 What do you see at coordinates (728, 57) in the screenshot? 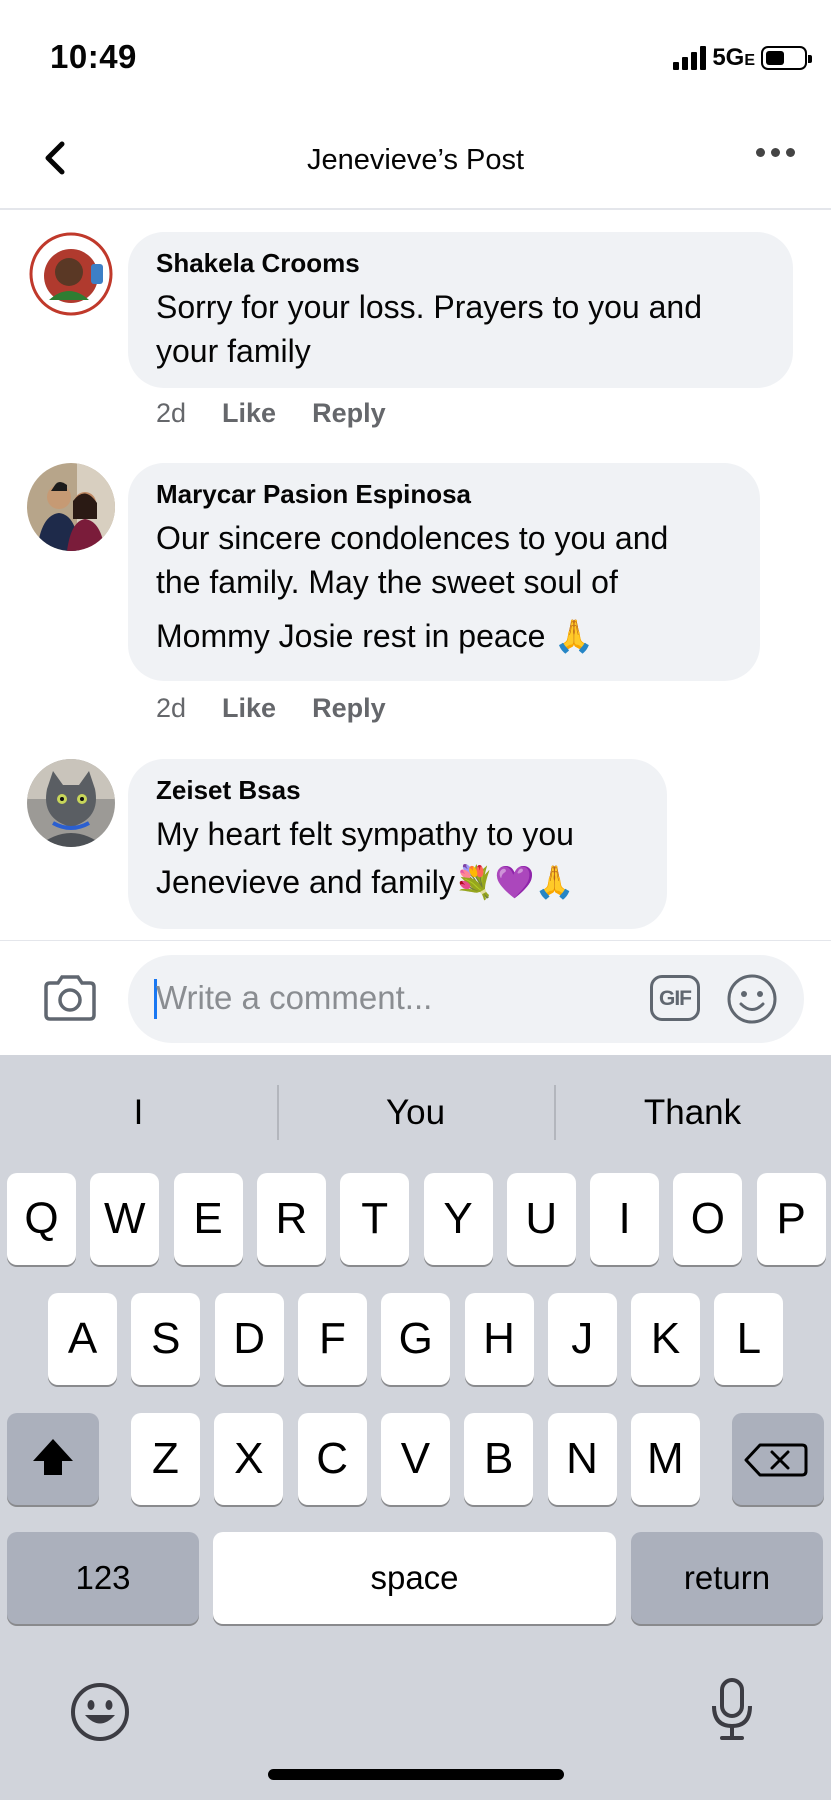
I see `network-type: 5G` at bounding box center [728, 57].